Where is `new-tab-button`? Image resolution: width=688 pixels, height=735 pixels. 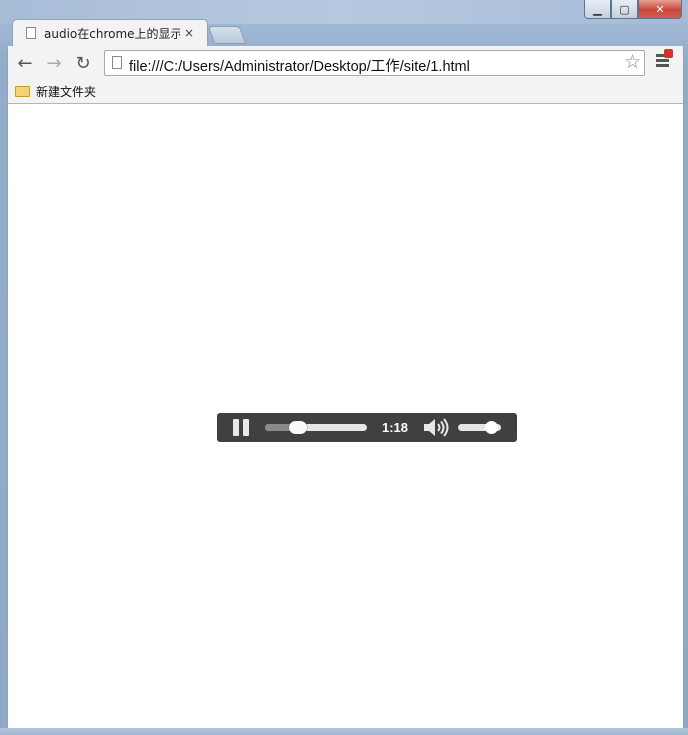
new-tab-button is located at coordinates (227, 35).